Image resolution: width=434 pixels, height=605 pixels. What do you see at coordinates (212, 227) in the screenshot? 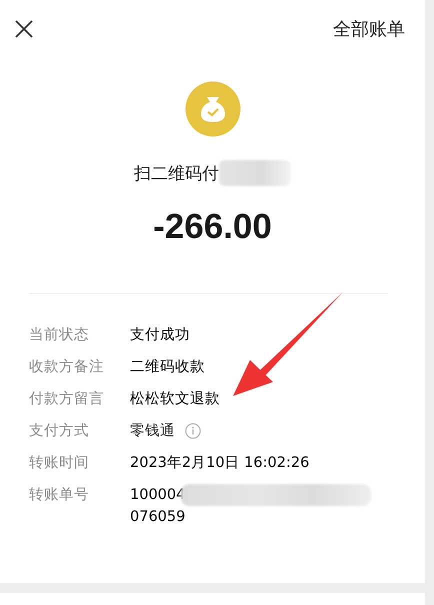
I see `amount: -266.00` at bounding box center [212, 227].